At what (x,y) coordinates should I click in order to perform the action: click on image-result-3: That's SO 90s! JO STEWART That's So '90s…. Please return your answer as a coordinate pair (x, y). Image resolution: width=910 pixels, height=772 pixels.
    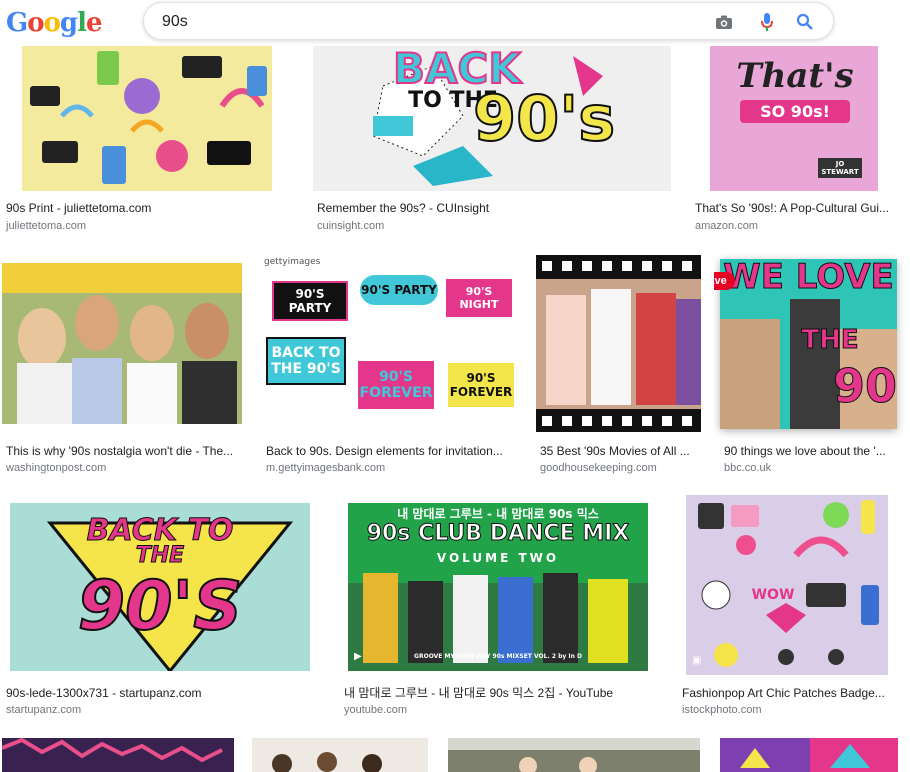
    Looking at the image, I should click on (800, 143).